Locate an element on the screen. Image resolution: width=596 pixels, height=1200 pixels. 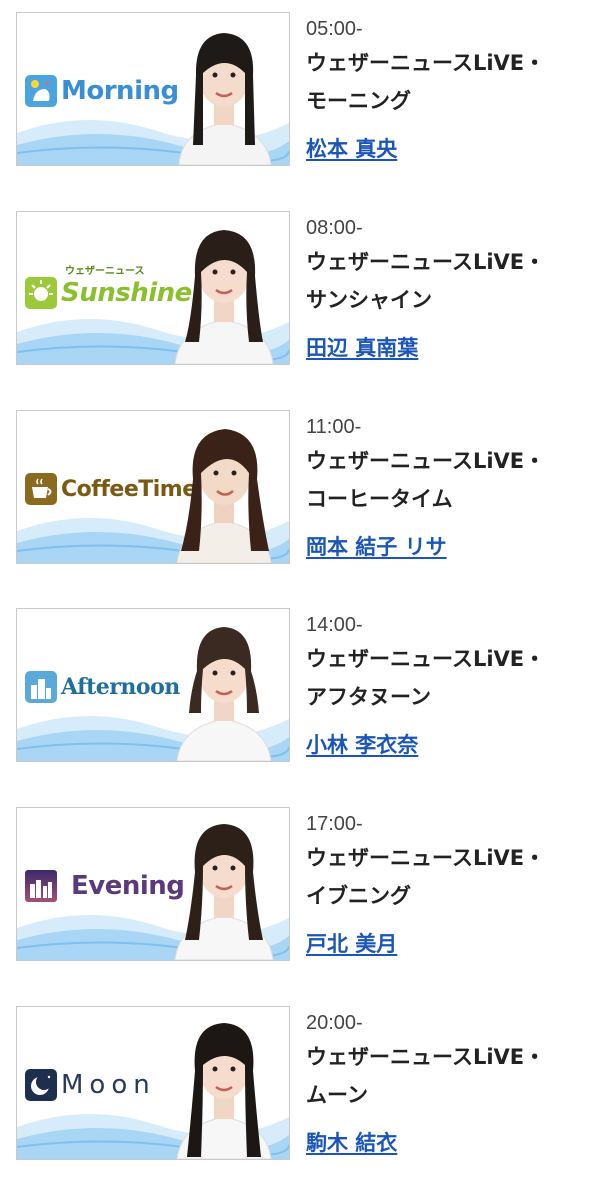
program-thumbnail: Moon is located at coordinates (153, 1083).